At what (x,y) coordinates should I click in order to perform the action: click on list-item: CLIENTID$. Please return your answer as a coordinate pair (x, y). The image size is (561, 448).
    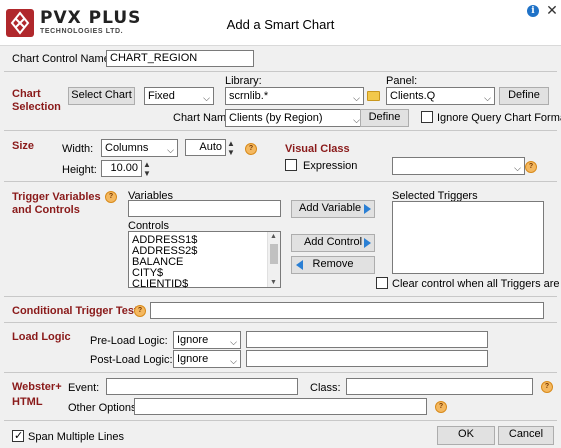
    Looking at the image, I should click on (160, 284).